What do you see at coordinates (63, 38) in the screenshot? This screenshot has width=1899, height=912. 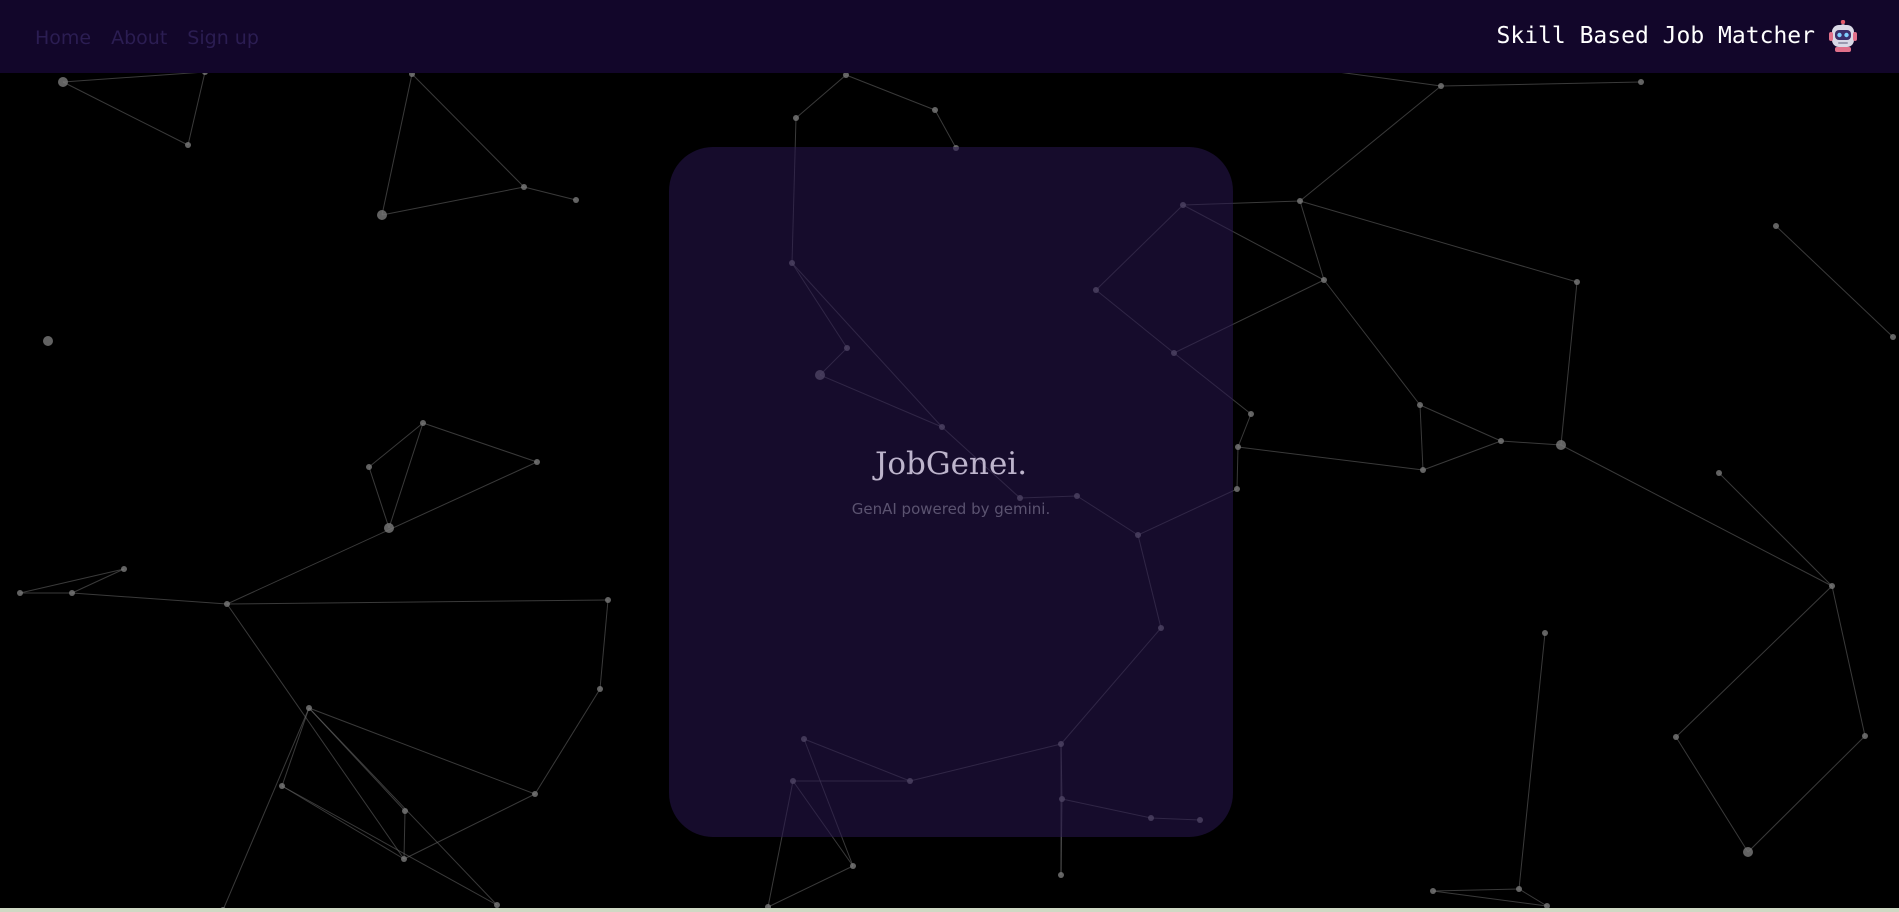 I see `nav-link-home: Home` at bounding box center [63, 38].